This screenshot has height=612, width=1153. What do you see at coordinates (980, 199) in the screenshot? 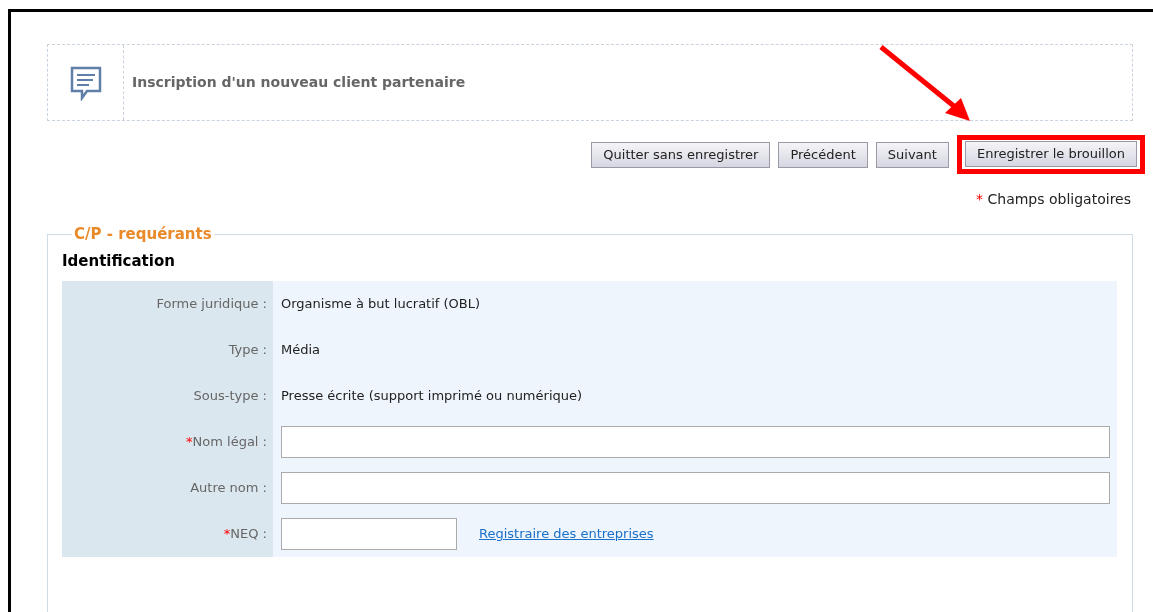
I see `required-asterisk: *` at bounding box center [980, 199].